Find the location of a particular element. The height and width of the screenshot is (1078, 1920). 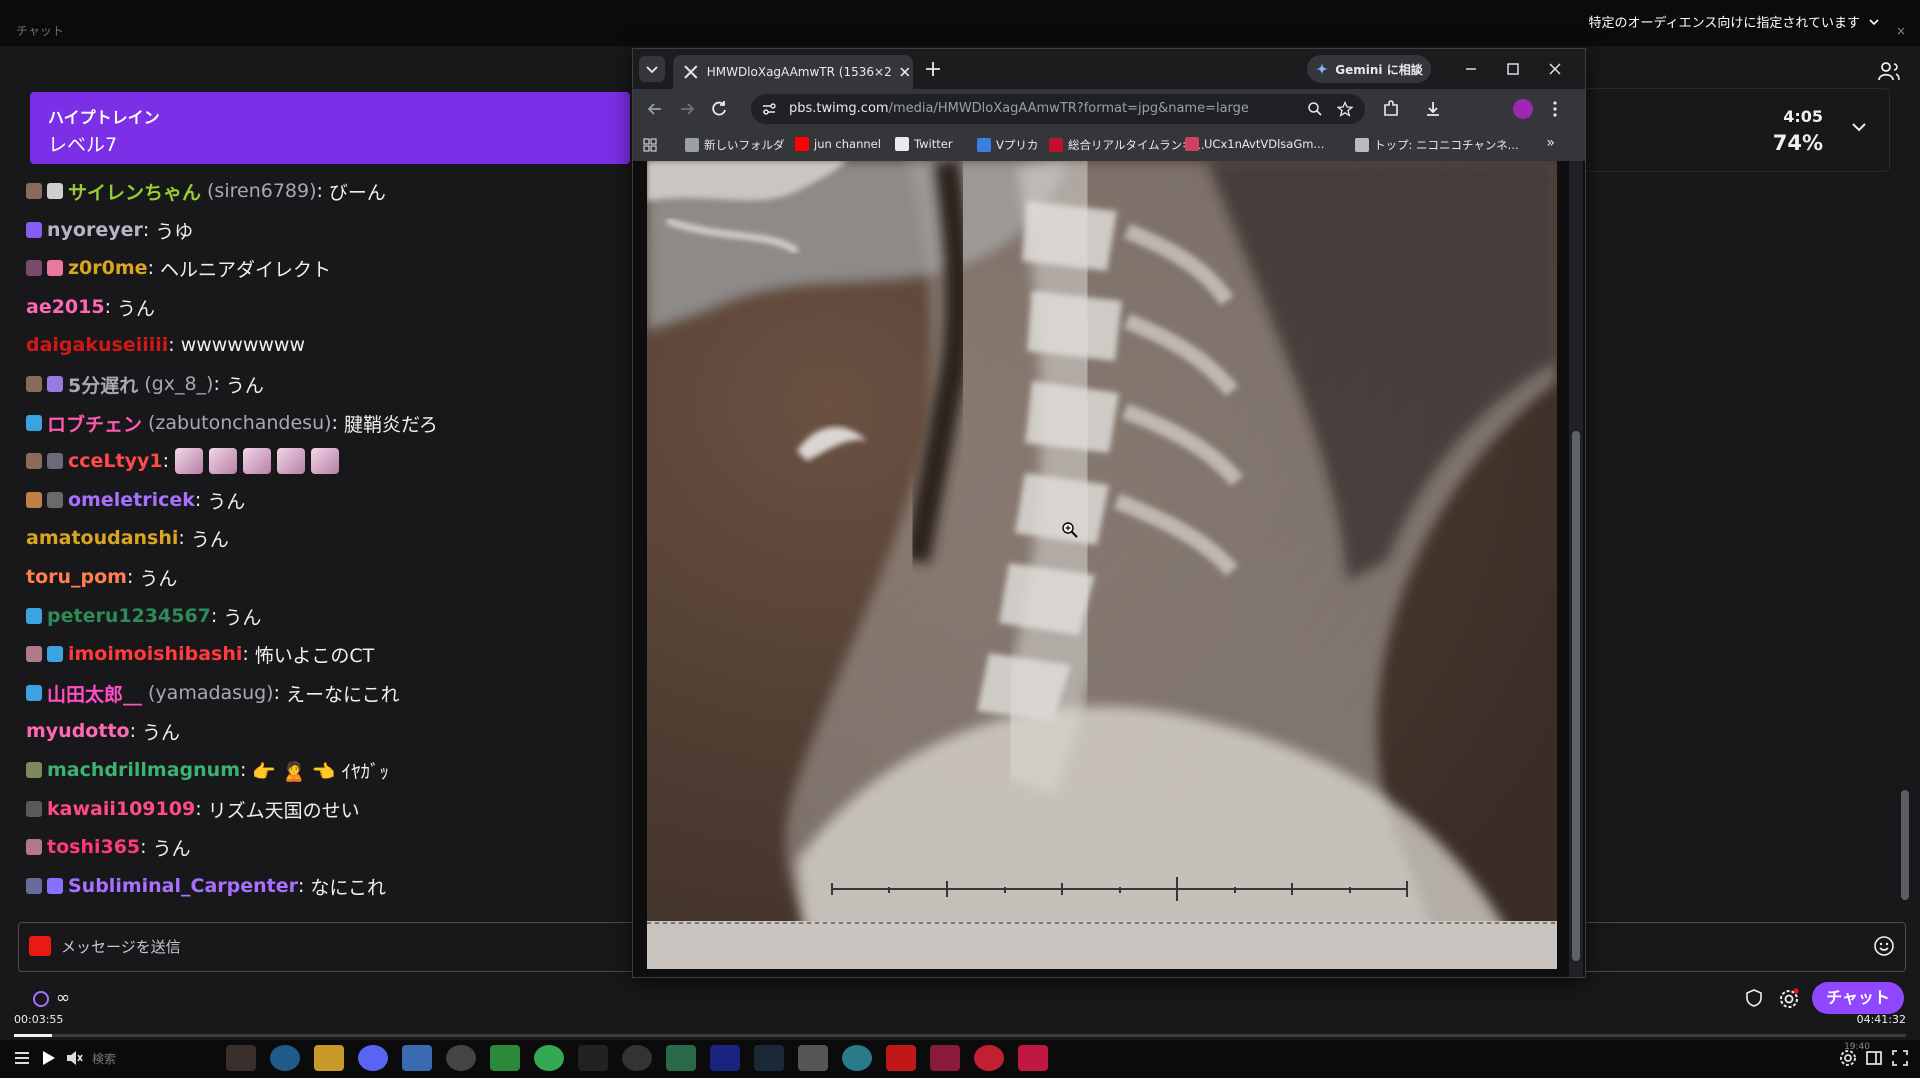

steam-icon is located at coordinates (769, 1058).